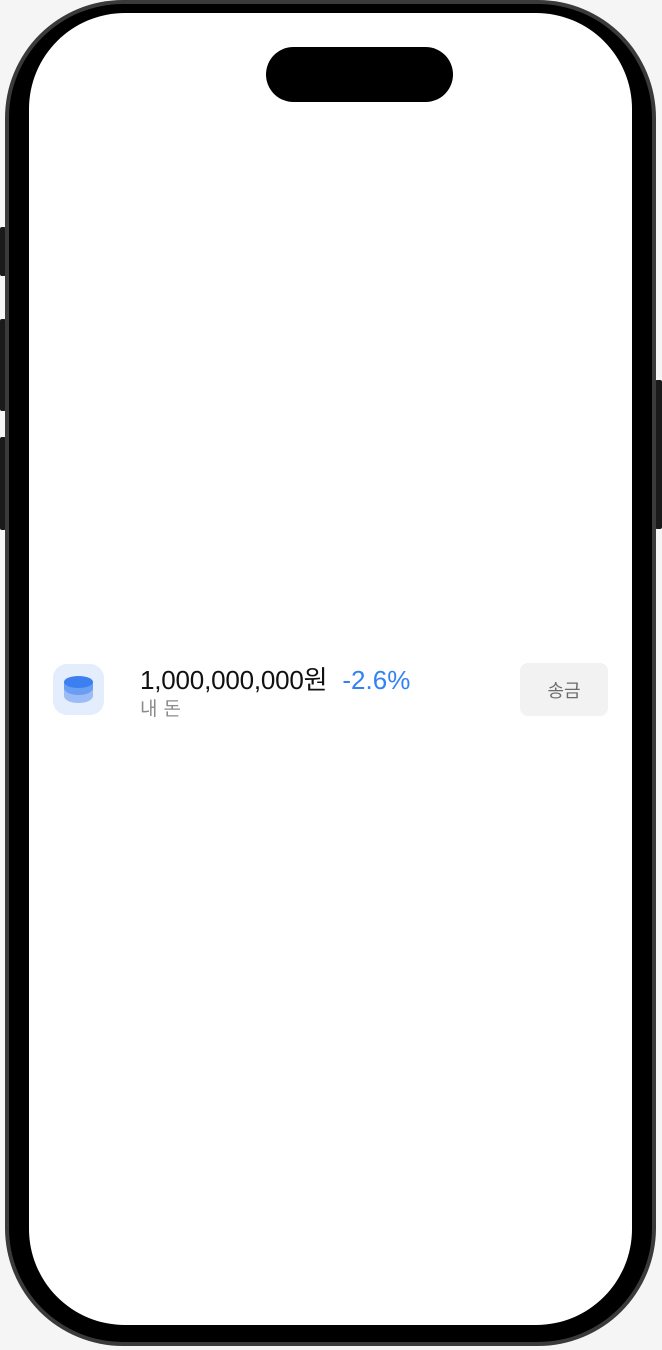  What do you see at coordinates (78, 689) in the screenshot?
I see `coin-stack-icon` at bounding box center [78, 689].